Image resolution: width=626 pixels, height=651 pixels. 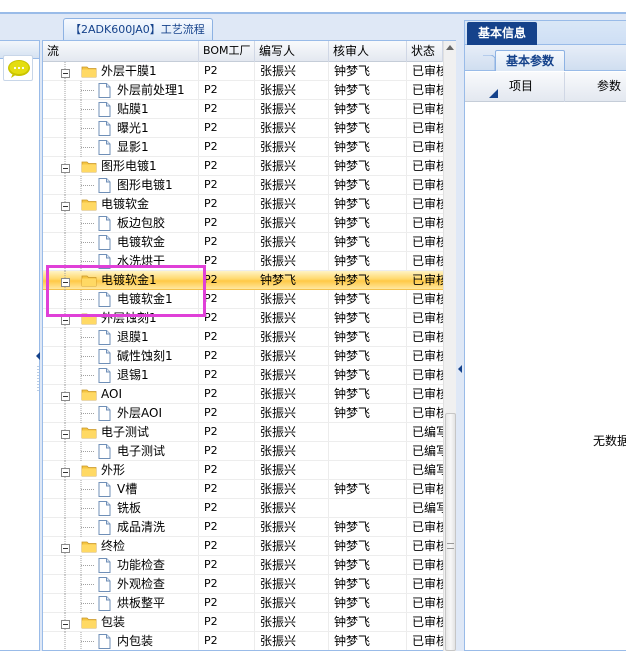 What do you see at coordinates (607, 87) in the screenshot?
I see `column-header-param: 参数` at bounding box center [607, 87].